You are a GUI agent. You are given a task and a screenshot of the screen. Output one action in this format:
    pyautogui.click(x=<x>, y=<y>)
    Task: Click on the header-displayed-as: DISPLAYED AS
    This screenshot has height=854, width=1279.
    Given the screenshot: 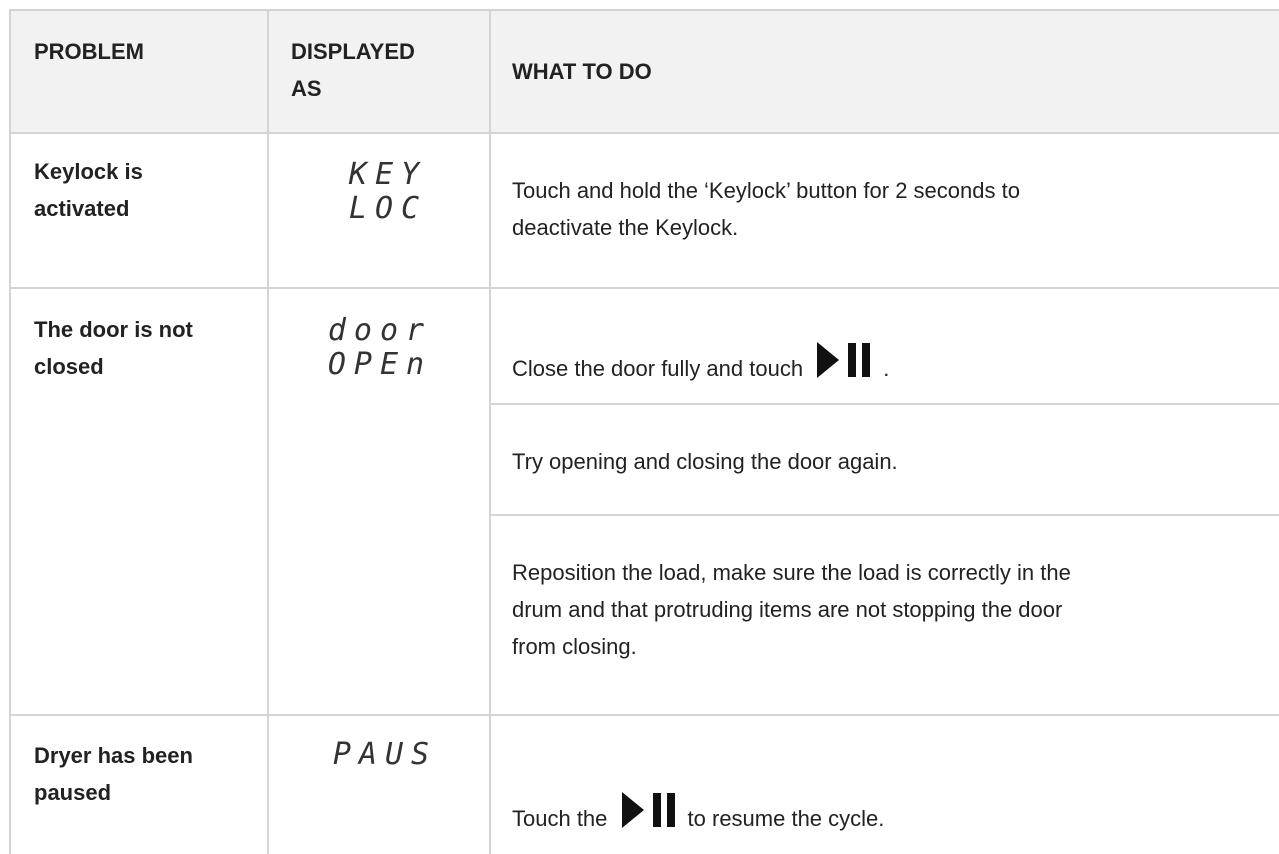 What is the action you would take?
    pyautogui.click(x=353, y=70)
    